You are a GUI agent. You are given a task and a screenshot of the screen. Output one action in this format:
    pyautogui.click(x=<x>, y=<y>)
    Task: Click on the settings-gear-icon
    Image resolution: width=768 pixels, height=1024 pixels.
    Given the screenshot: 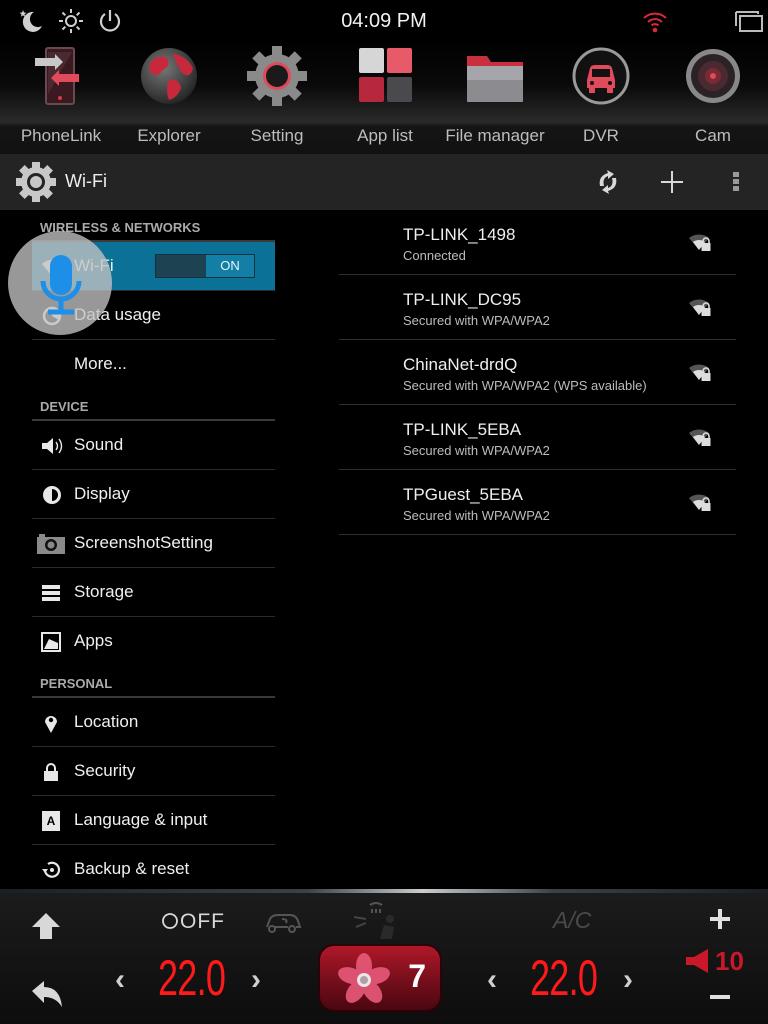 What is the action you would take?
    pyautogui.click(x=36, y=182)
    